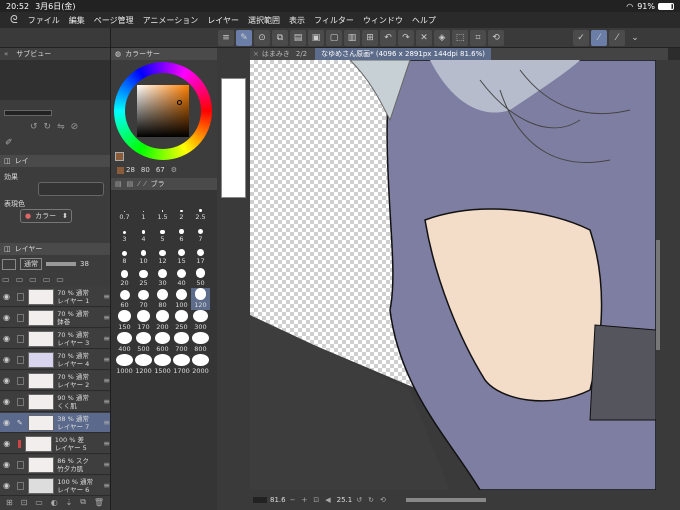 The width and height of the screenshot is (680, 510). I want to click on brush-size-cell: 50, so click(200, 277).